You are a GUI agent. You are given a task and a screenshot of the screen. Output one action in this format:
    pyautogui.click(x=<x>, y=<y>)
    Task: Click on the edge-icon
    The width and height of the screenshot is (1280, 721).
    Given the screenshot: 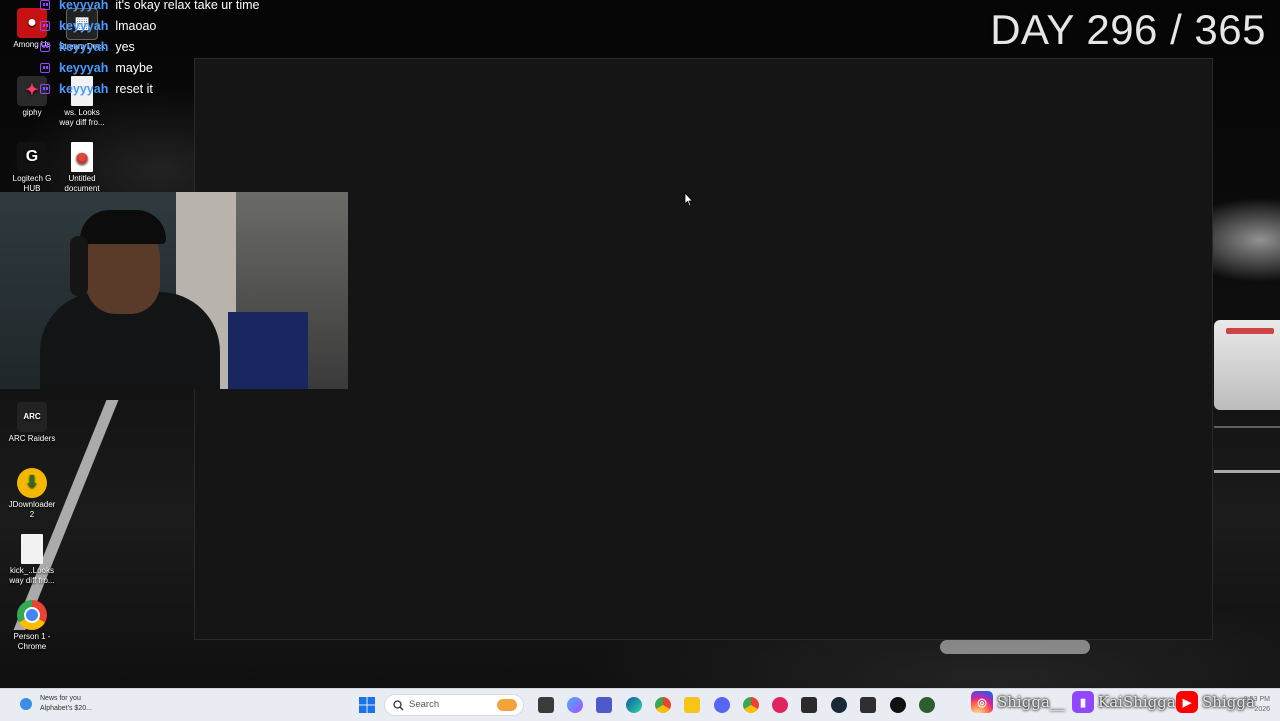 What is the action you would take?
    pyautogui.click(x=634, y=705)
    